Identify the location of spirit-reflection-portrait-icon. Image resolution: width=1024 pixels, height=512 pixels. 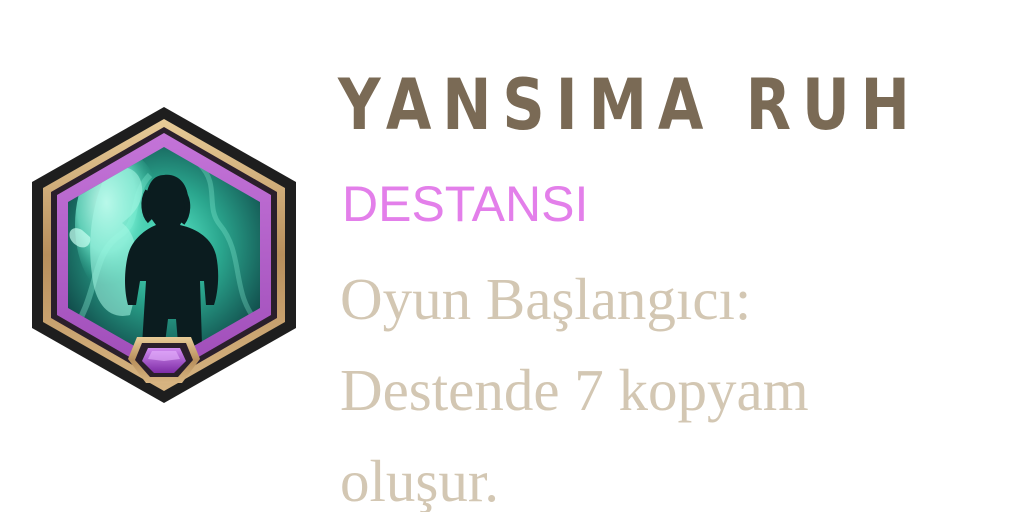
(164, 255).